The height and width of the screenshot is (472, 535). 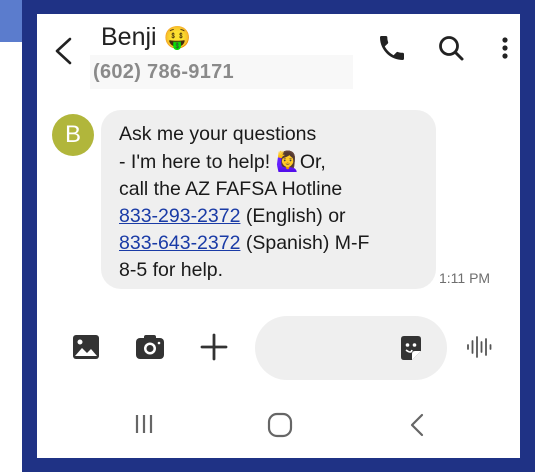 I want to click on more-vert-icon, so click(x=505, y=48).